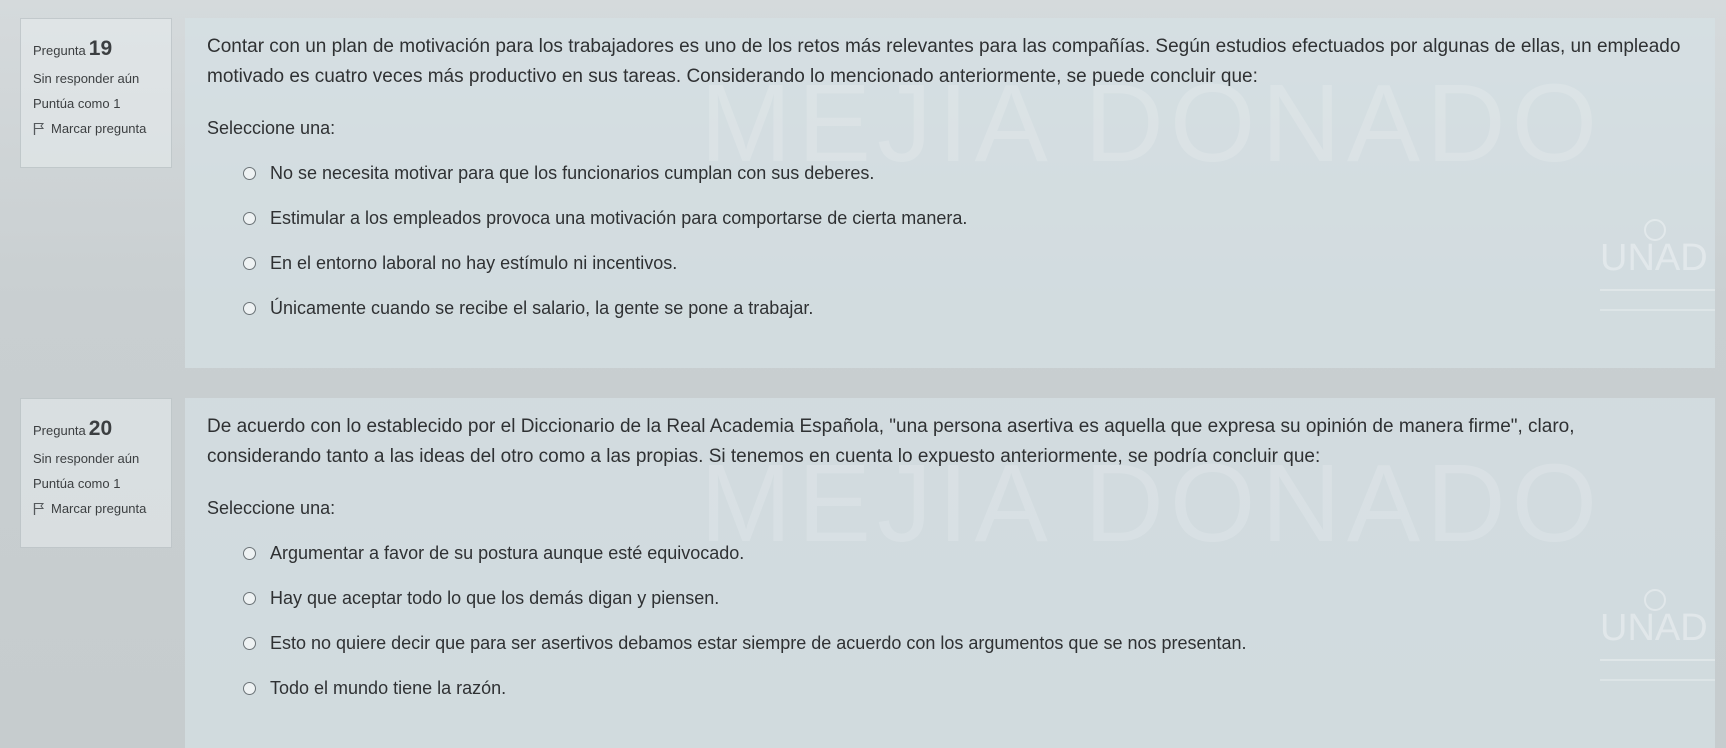  What do you see at coordinates (968, 688) in the screenshot?
I see `answer-option: Todo el mundo tiene la razón.` at bounding box center [968, 688].